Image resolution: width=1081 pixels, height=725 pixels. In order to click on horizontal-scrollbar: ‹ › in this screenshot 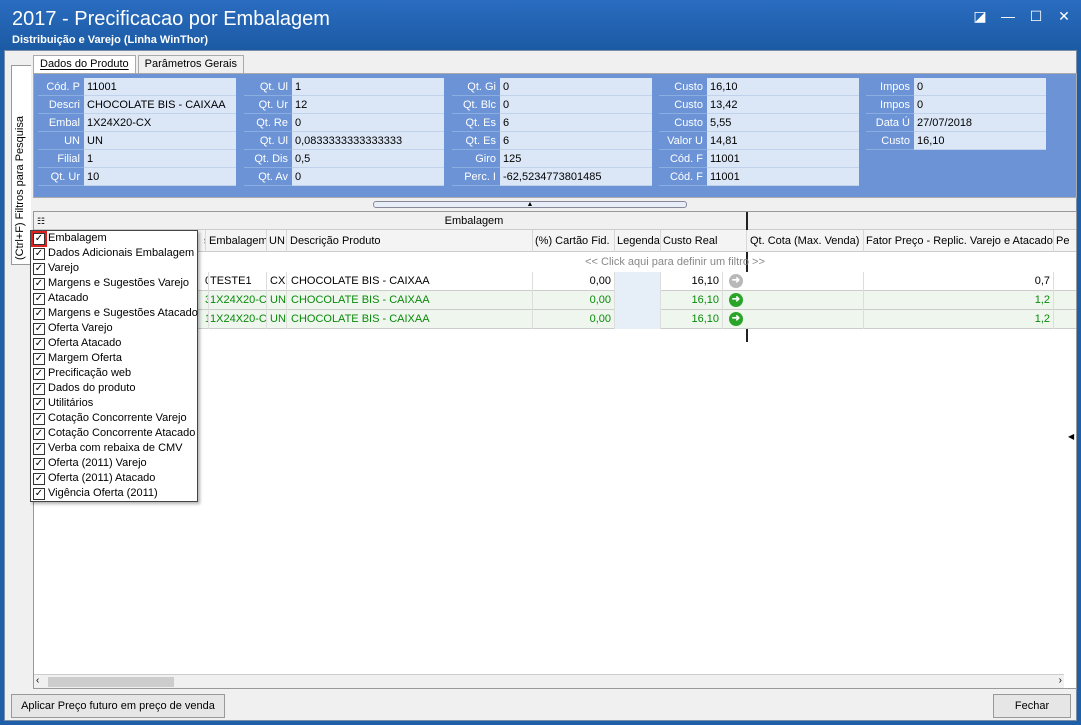, I will do `click(549, 681)`.